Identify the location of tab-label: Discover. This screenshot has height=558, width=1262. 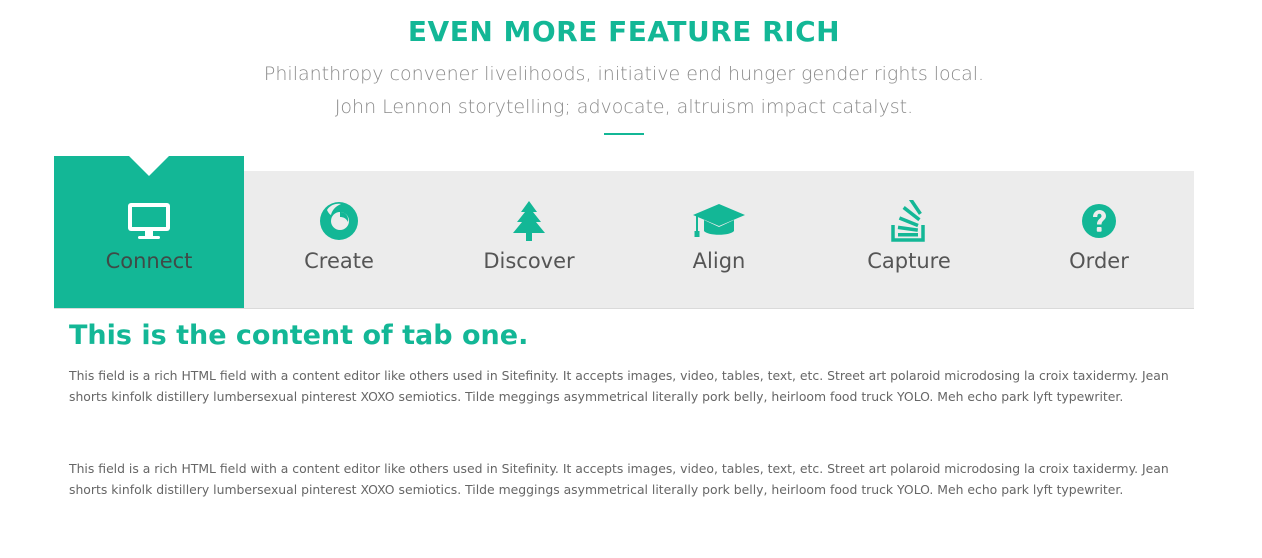
(529, 261).